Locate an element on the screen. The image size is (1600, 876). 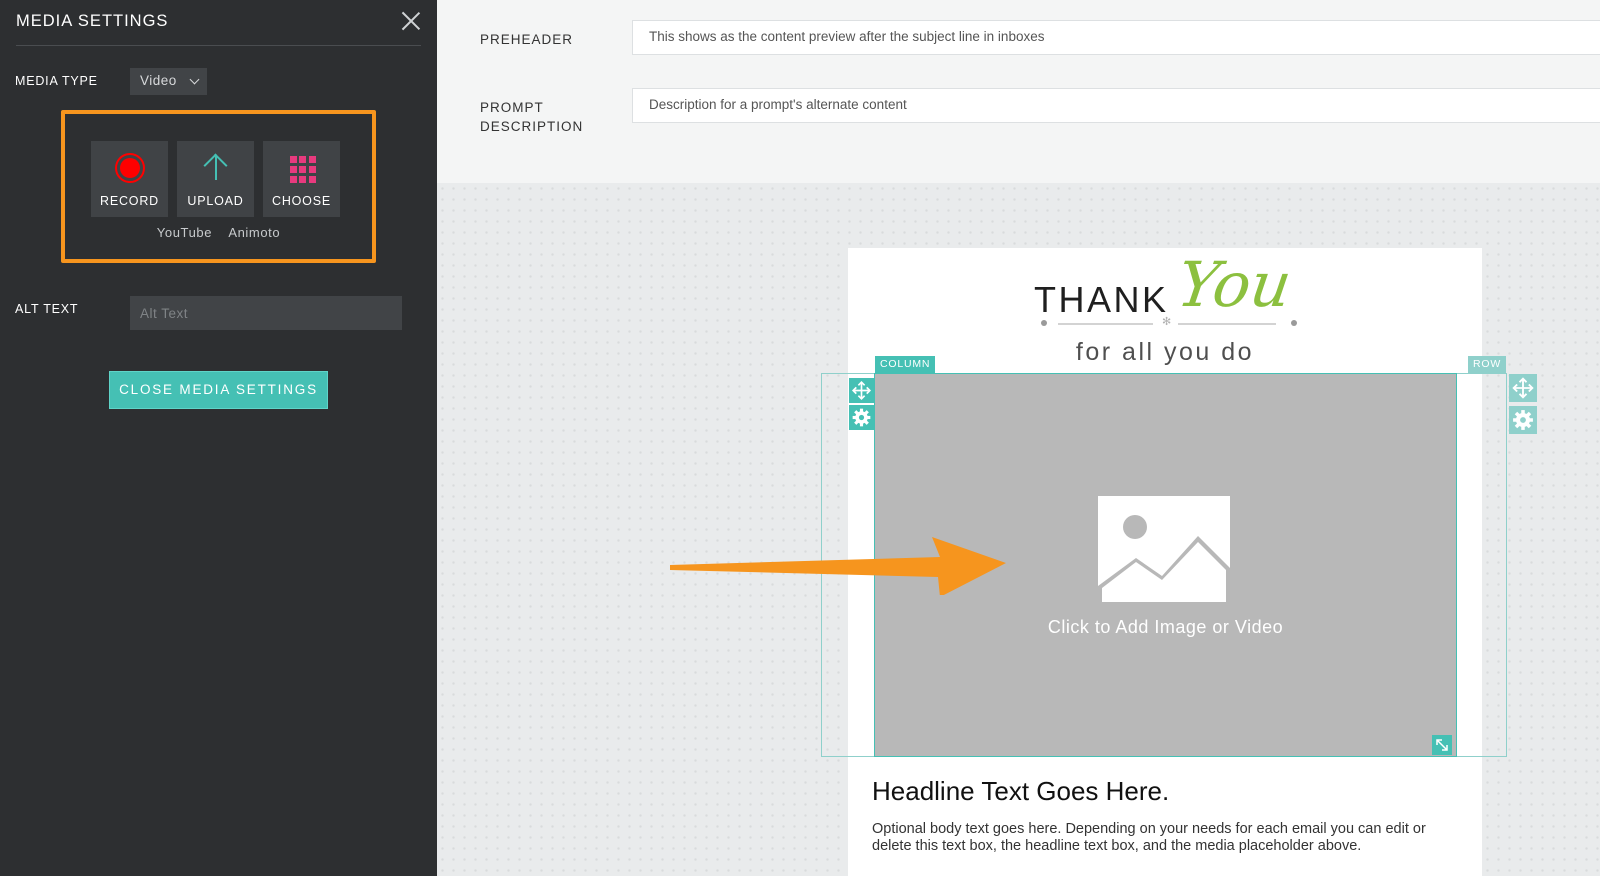
divider is located at coordinates (218, 45).